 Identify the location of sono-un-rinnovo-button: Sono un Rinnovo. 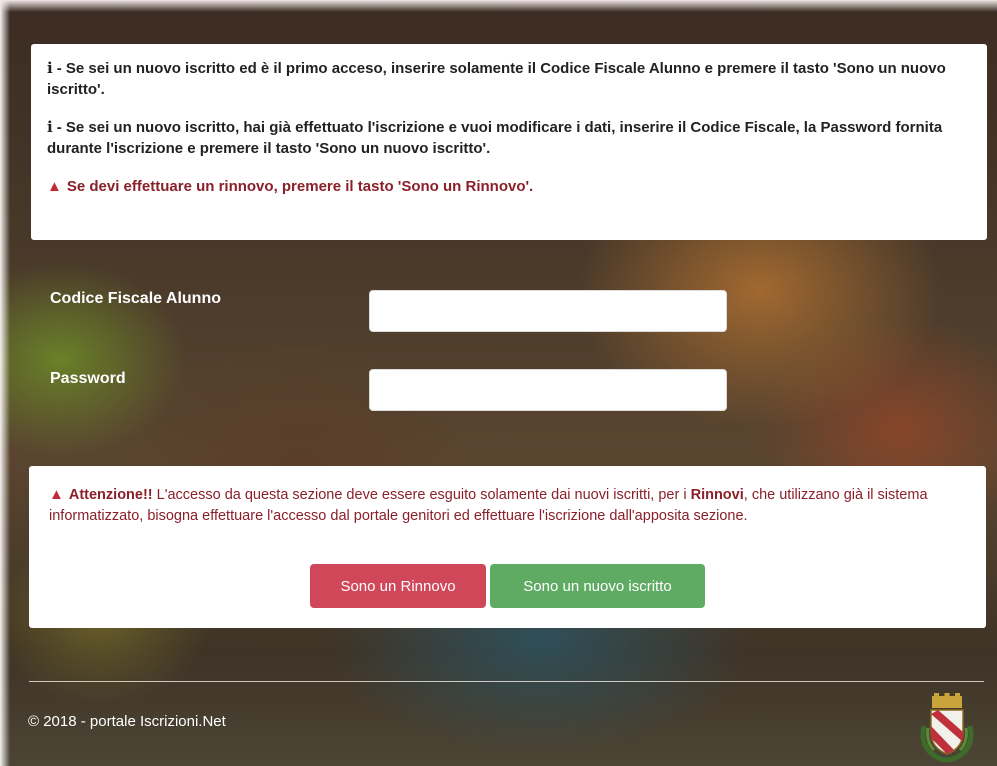
(398, 586).